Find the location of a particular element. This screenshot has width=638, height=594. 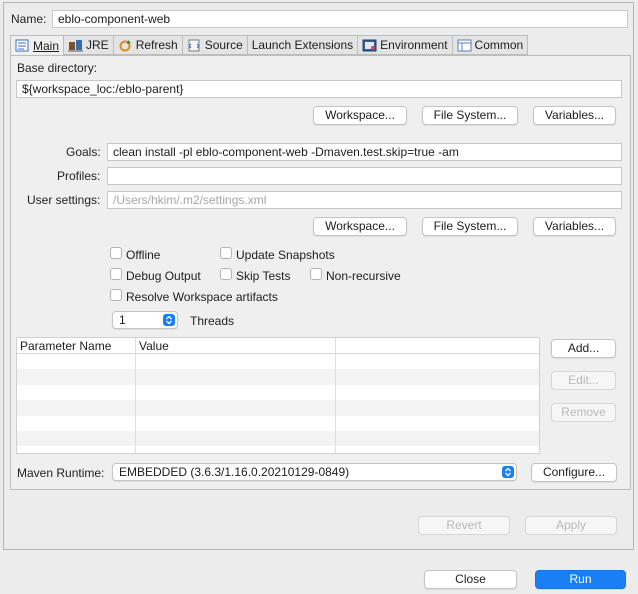

remove-parameter-button: Remove is located at coordinates (583, 412).